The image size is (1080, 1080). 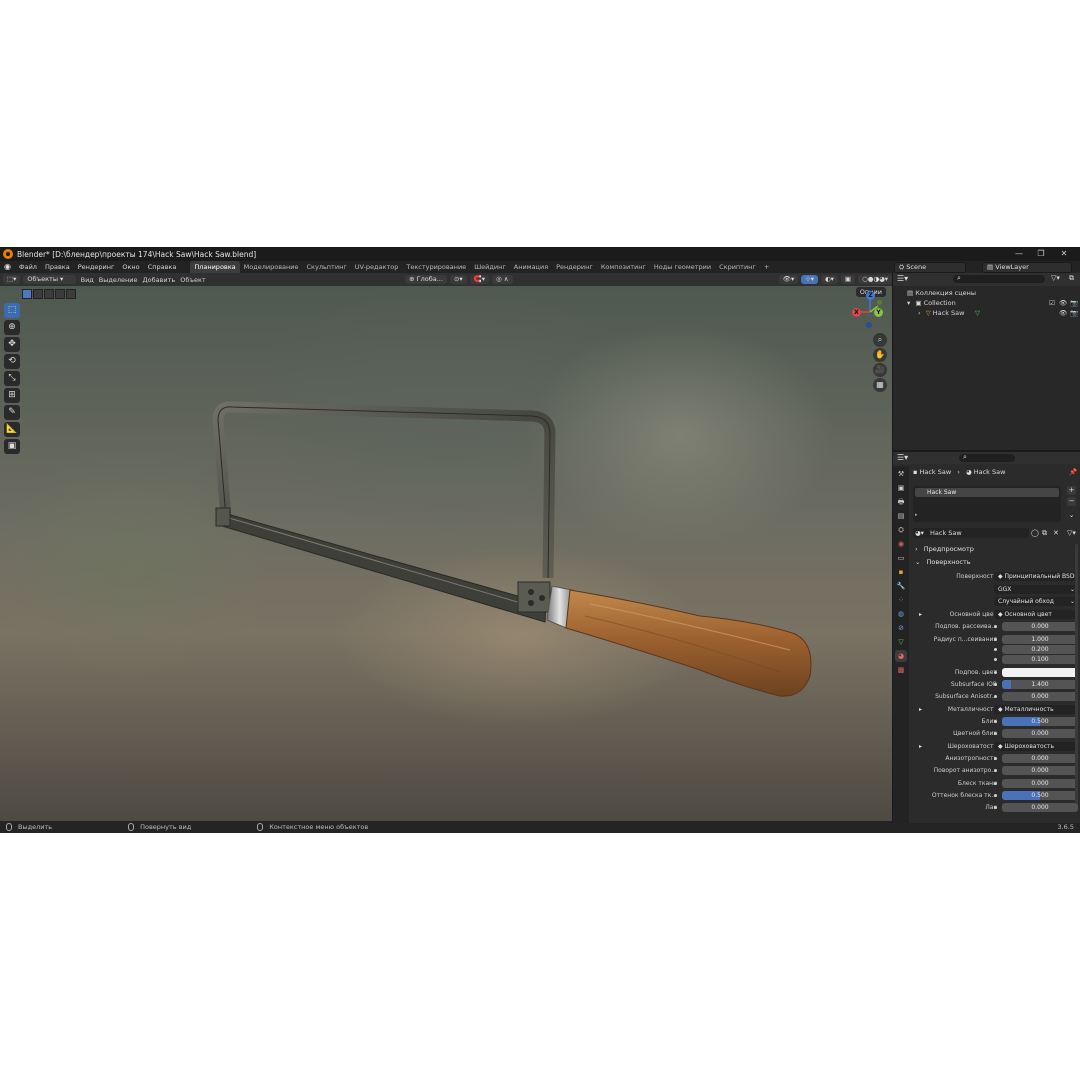 I want to click on surface-section-header: ⌄ Поверхность, so click(x=994, y=562).